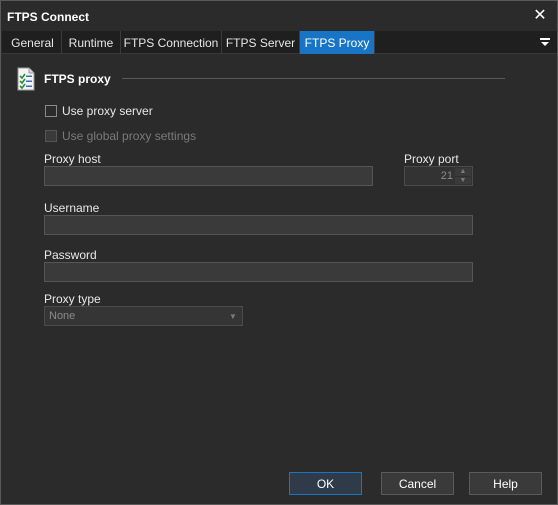  What do you see at coordinates (51, 111) in the screenshot?
I see `use-proxy-checkbox` at bounding box center [51, 111].